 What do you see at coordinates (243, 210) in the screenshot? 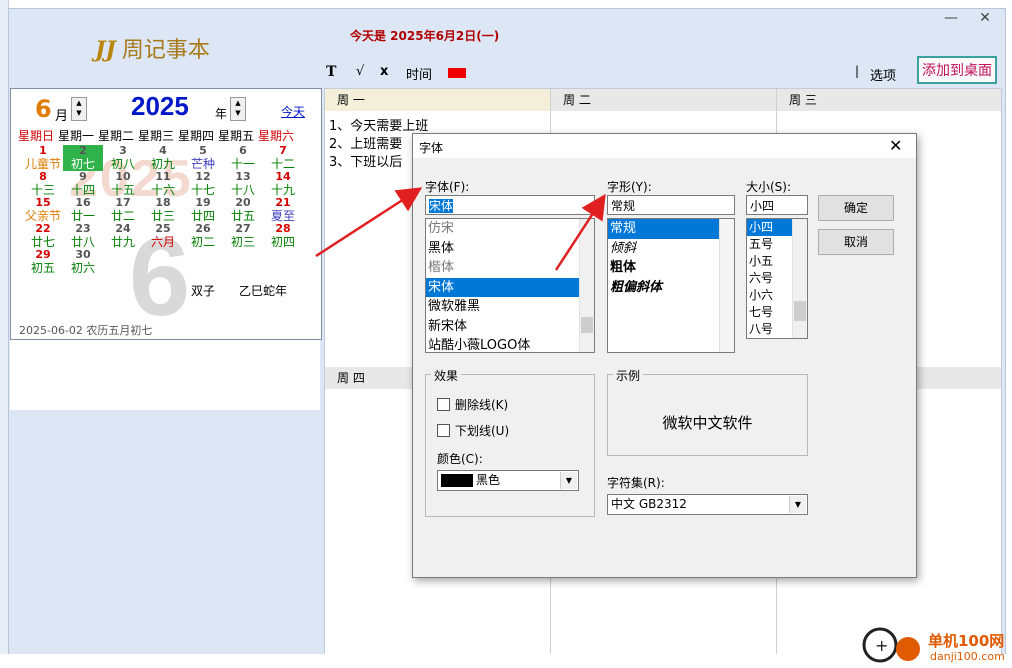
I see `calendar-day: 20 廿五` at bounding box center [243, 210].